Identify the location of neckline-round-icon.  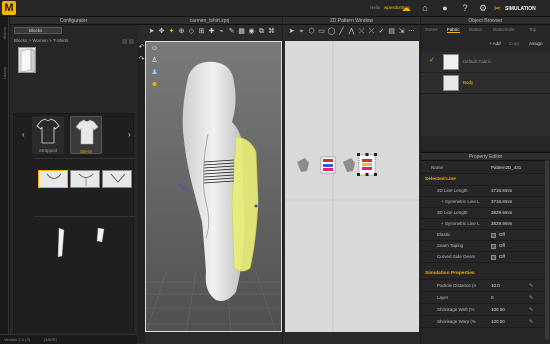
(54, 176).